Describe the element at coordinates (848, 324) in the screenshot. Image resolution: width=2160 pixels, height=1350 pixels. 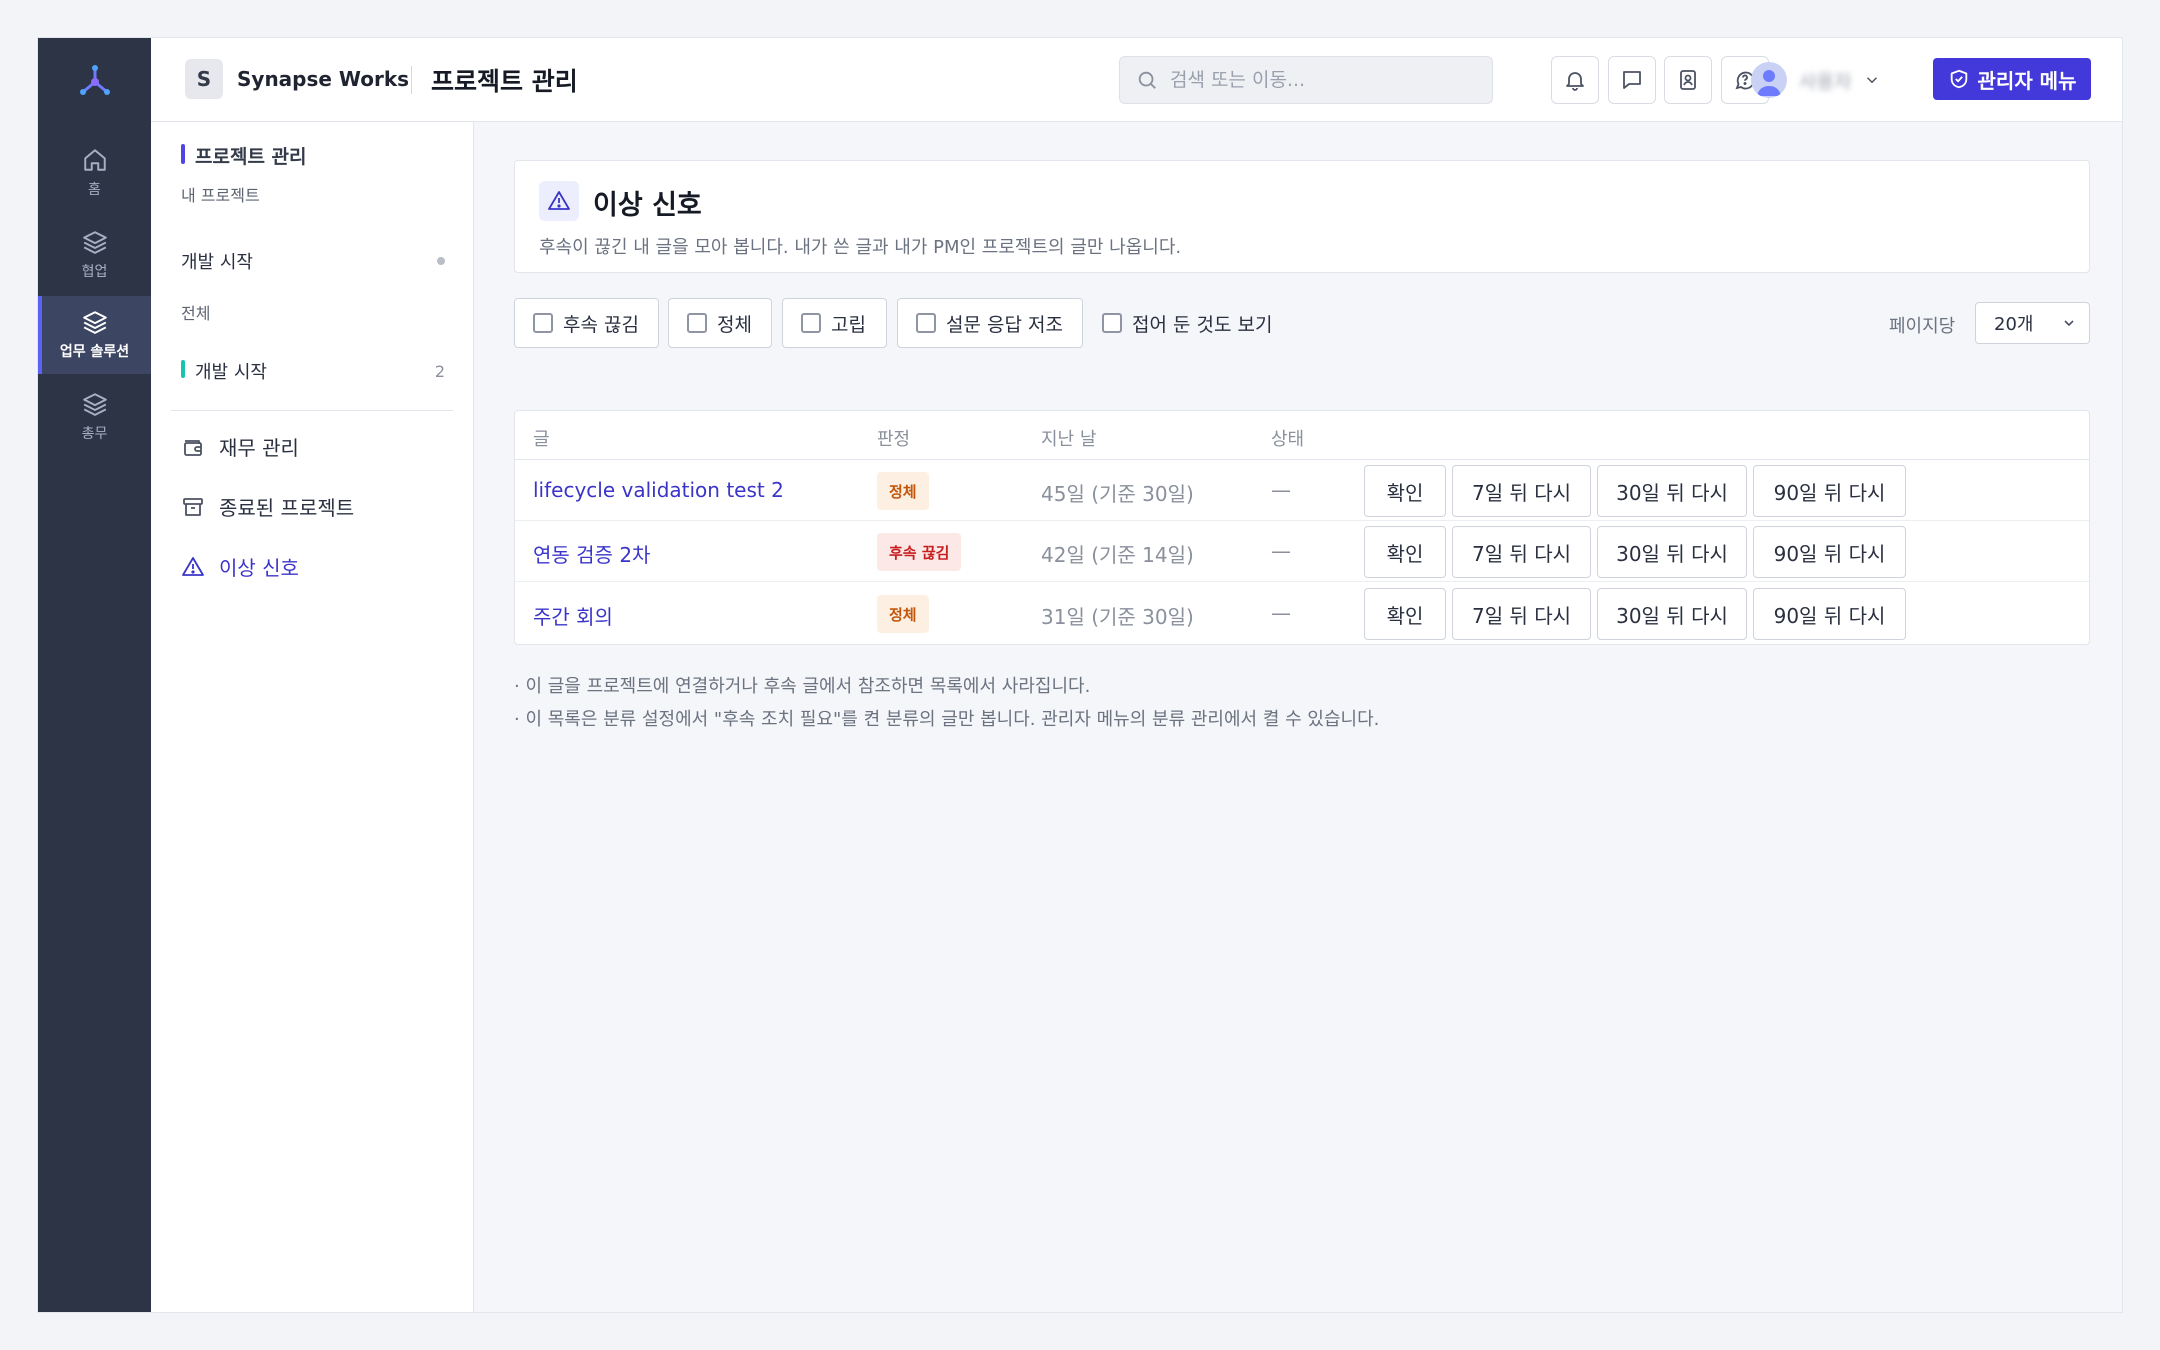
I see `filter-label: 고립` at that location.